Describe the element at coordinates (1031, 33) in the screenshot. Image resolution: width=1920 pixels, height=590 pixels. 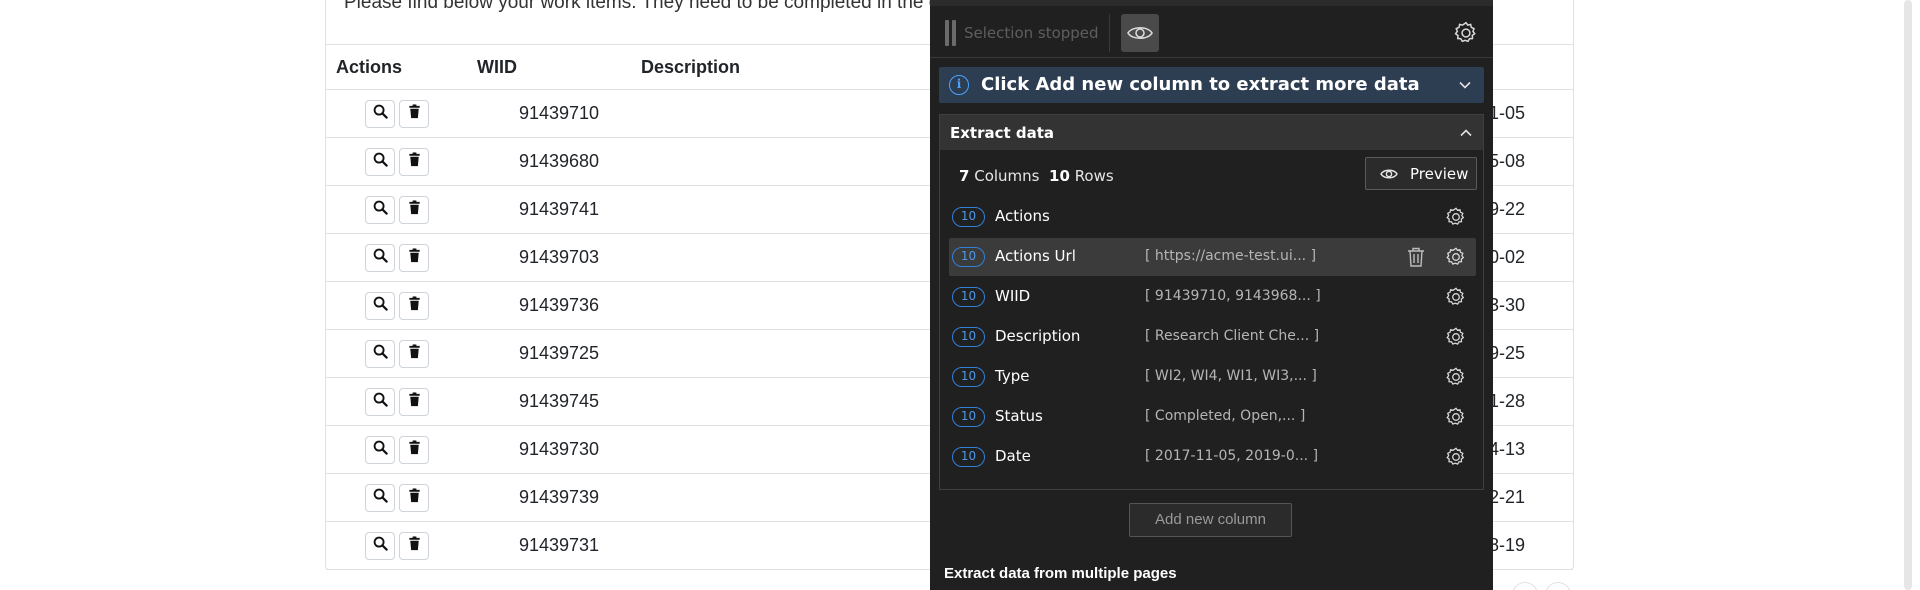
I see `selection-status: Selection stopped` at that location.